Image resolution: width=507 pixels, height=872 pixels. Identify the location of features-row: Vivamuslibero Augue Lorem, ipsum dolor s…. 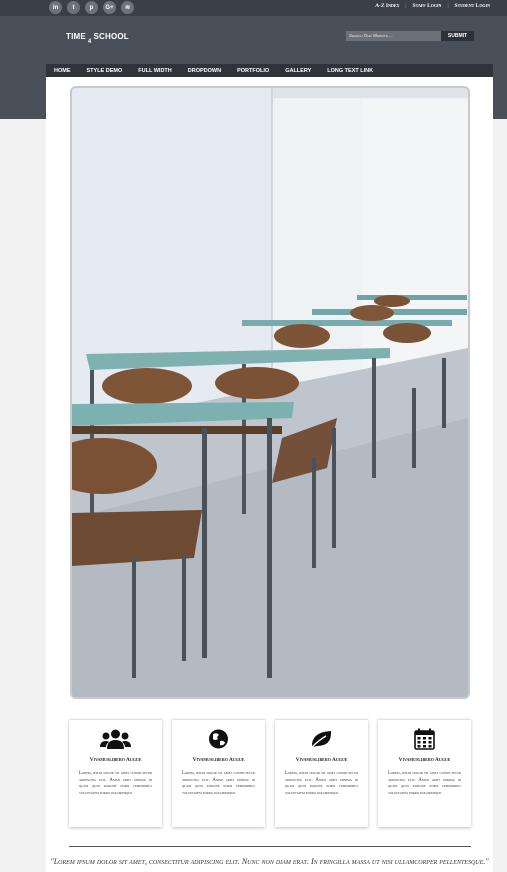
(270, 773).